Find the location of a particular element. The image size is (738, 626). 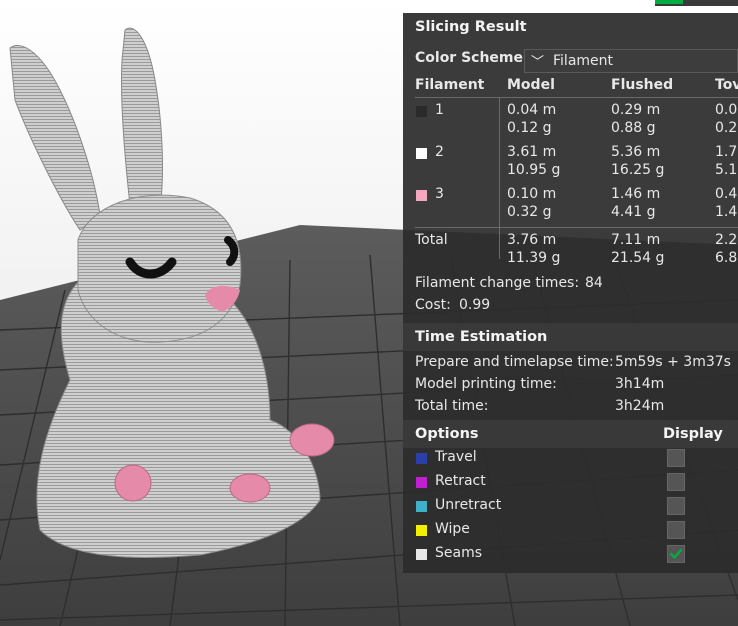

cost-value: 0.99 is located at coordinates (475, 305).